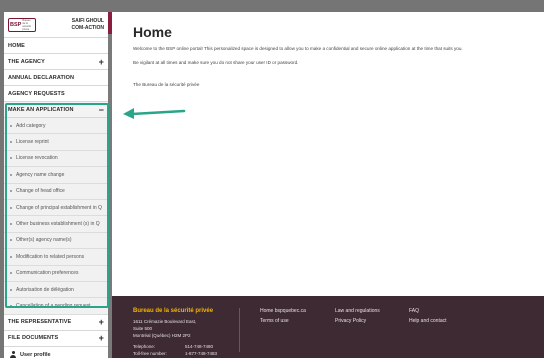  I want to click on submenu-item-other-agency-names: Other(s) agency name(s), so click(56, 241).